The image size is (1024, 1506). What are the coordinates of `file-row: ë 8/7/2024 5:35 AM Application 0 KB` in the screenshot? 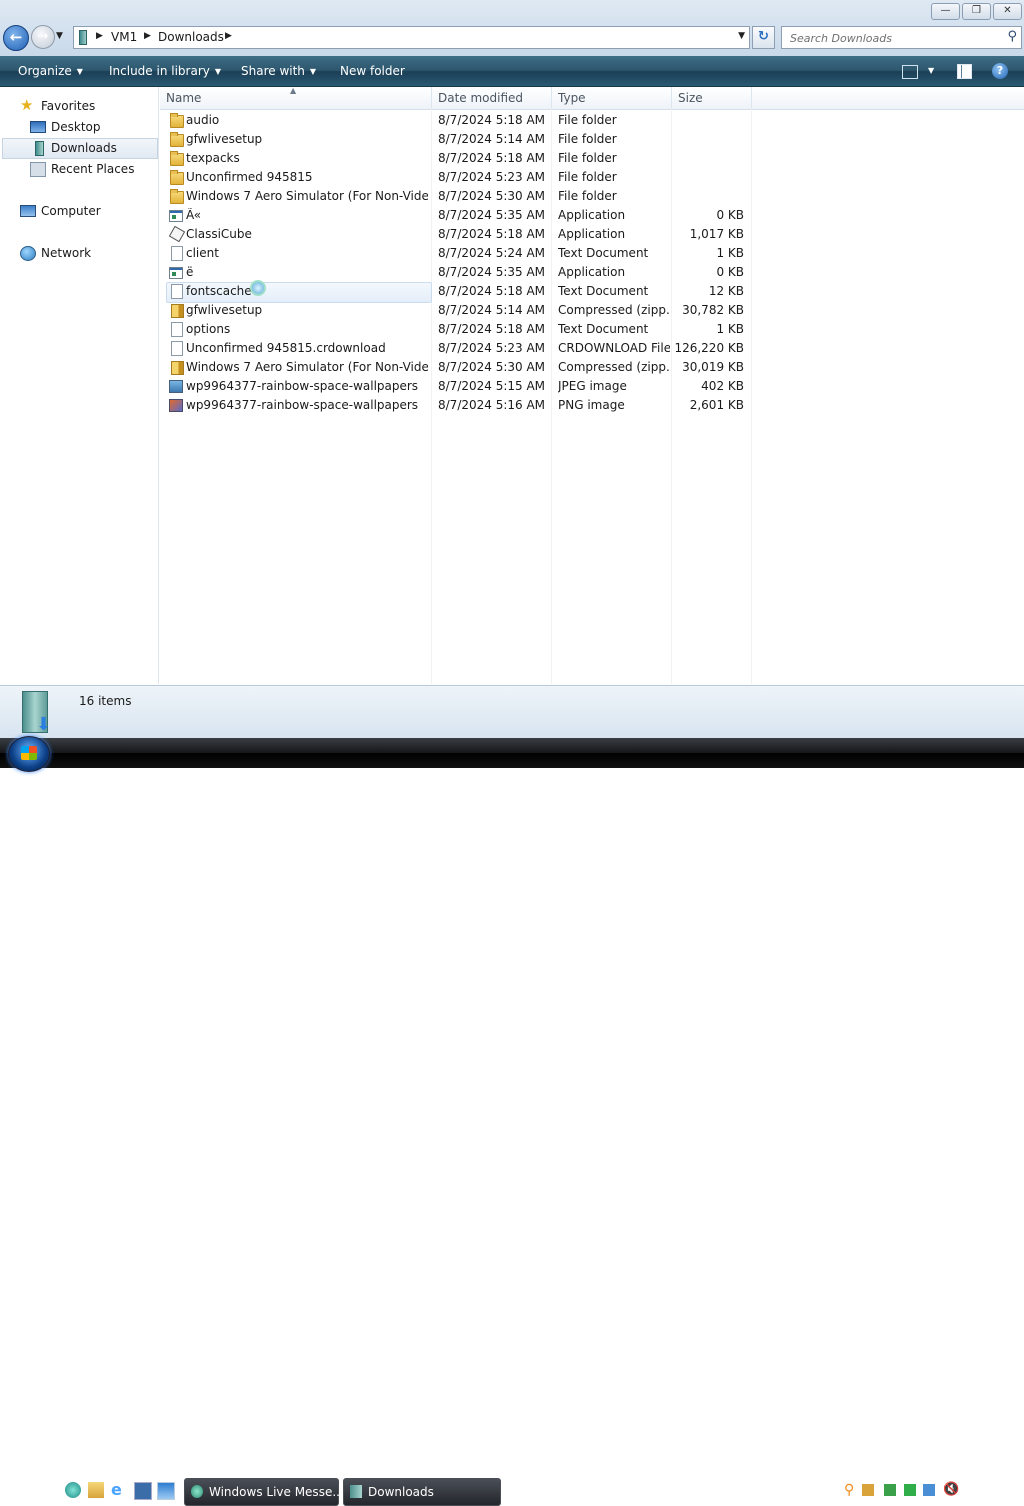 It's located at (455, 272).